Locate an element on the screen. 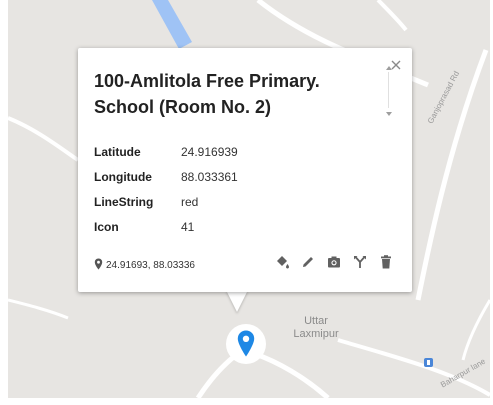 Image resolution: width=493 pixels, height=405 pixels. town-label-line-2: Laxmipur is located at coordinates (316, 334).